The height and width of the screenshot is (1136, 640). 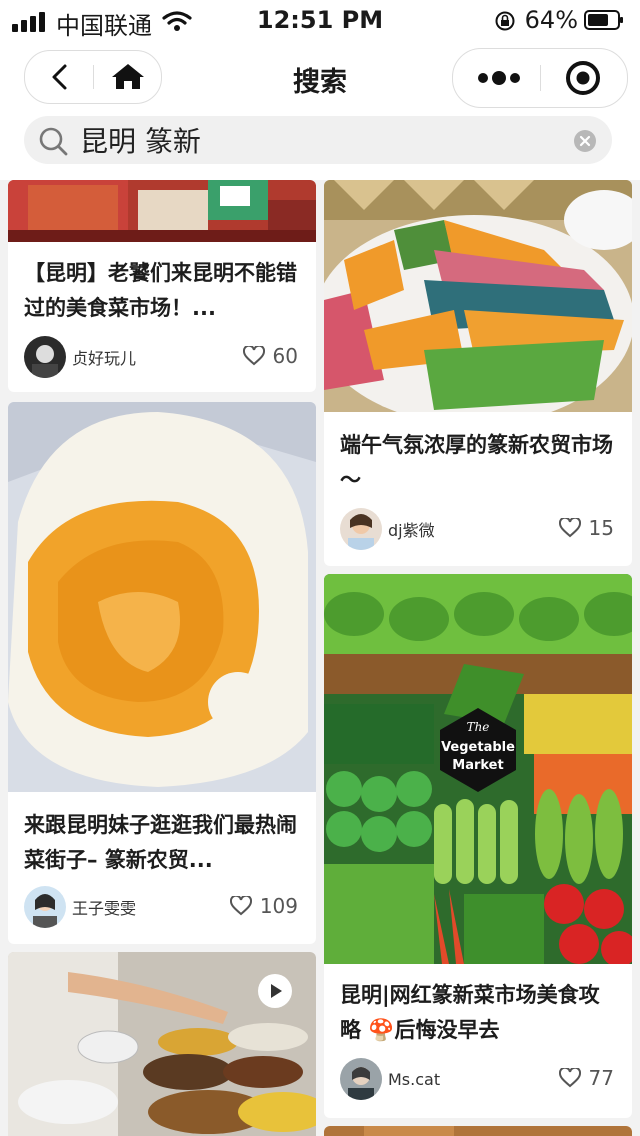 I want to click on author-name: 贞好玩儿, so click(x=104, y=358).